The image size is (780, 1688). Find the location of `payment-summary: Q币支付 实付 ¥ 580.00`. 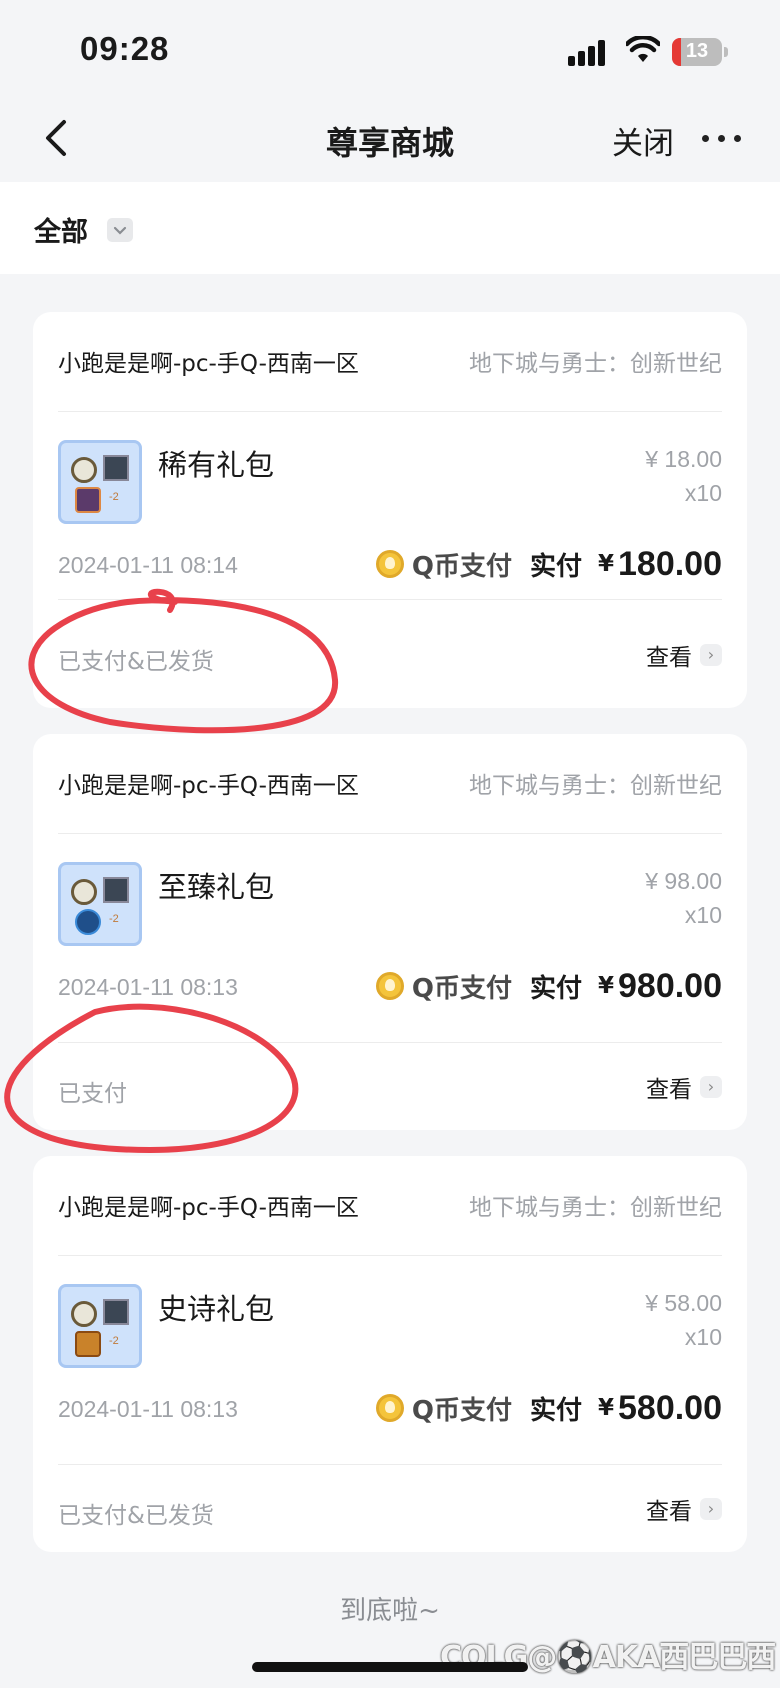

payment-summary: Q币支付 实付 ¥ 580.00 is located at coordinates (548, 1408).